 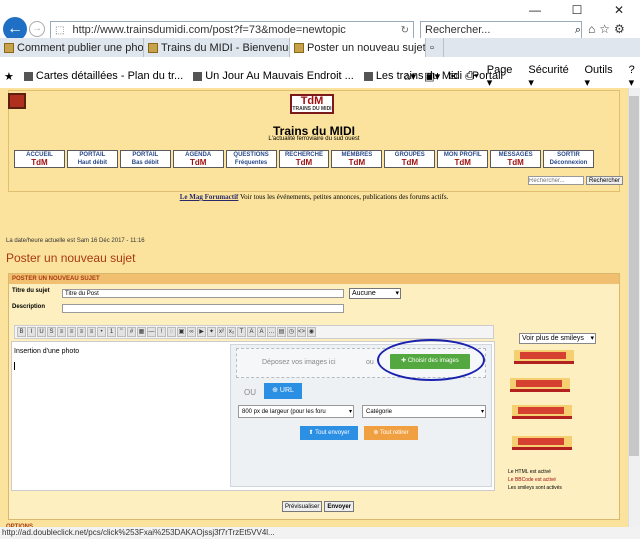 I want to click on hr-icon: —, so click(x=151, y=332).